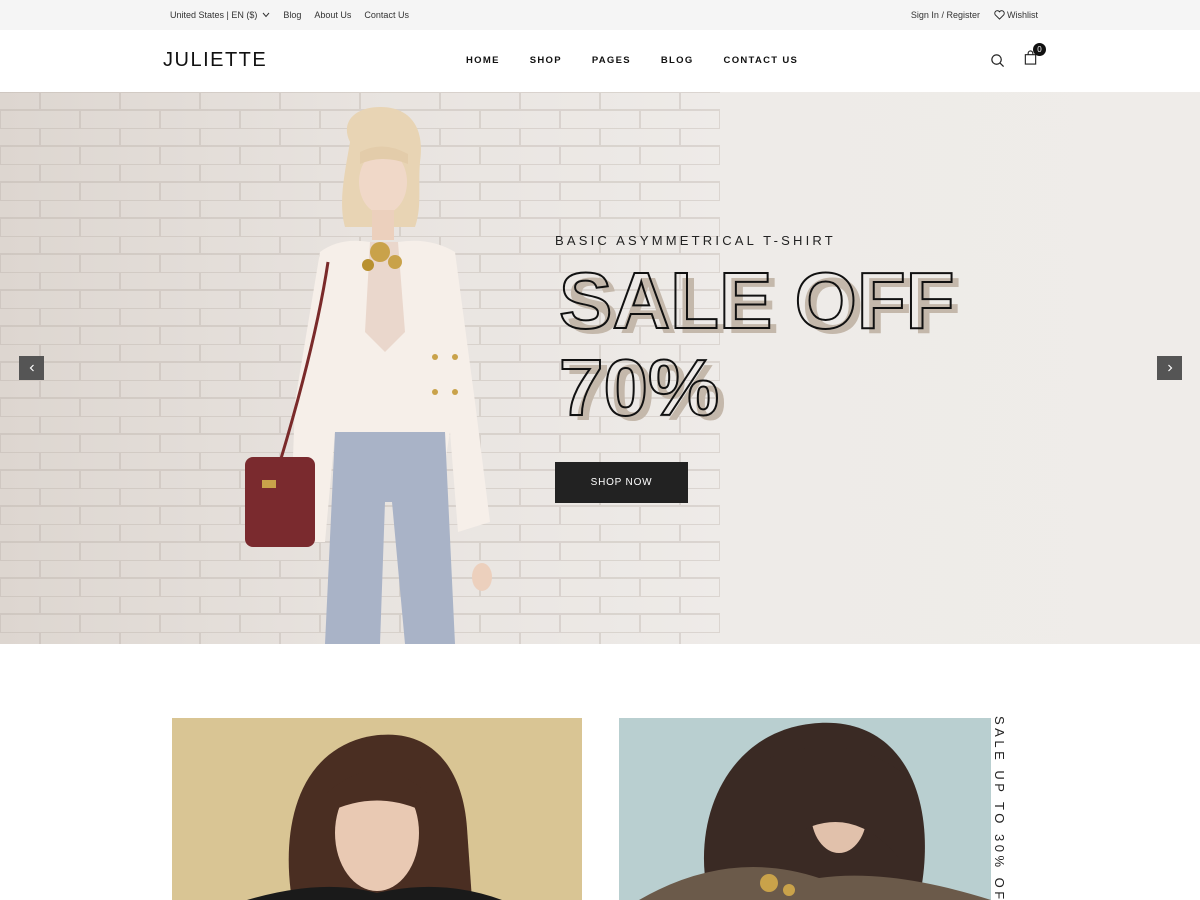  I want to click on topbar-link-blog: Blog, so click(292, 15).